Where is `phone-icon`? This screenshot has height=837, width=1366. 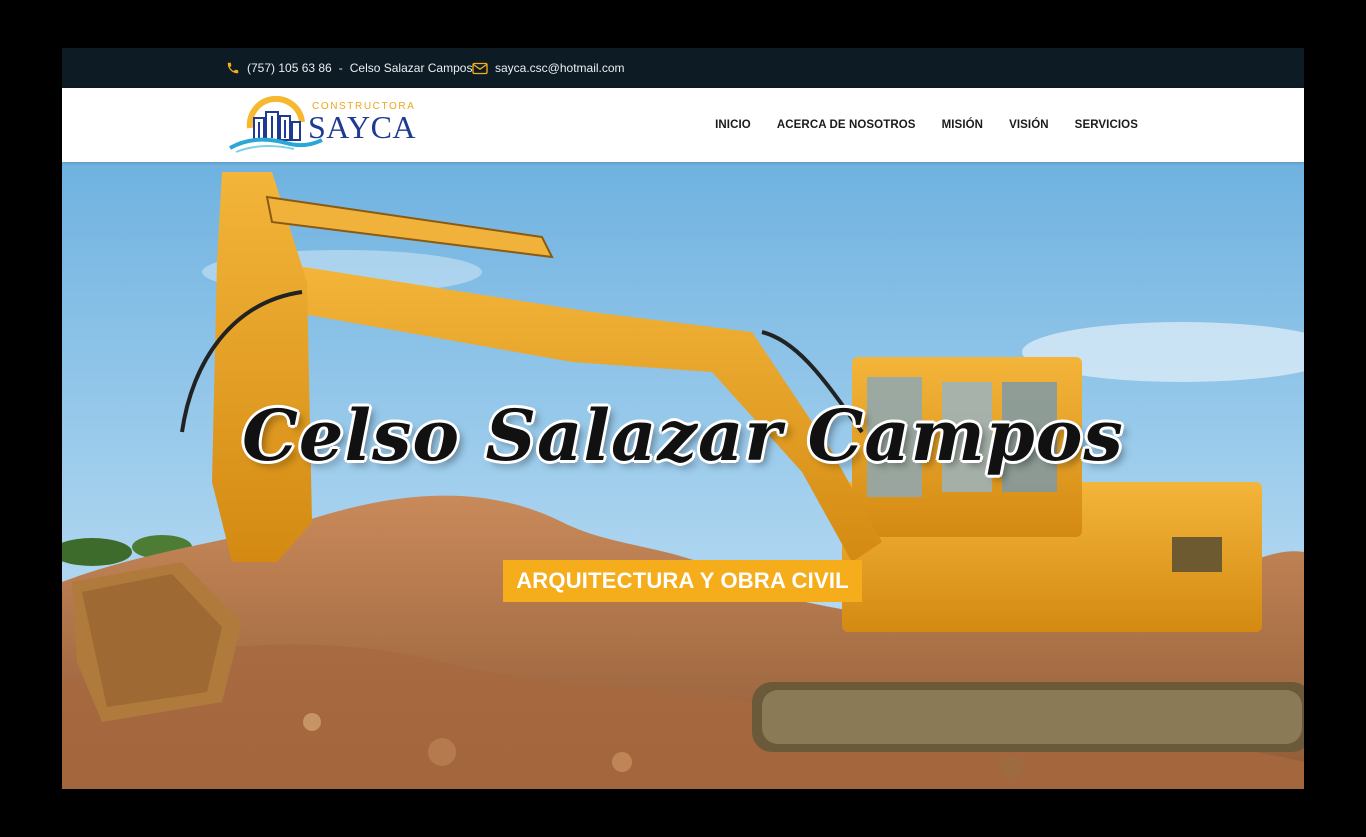
phone-icon is located at coordinates (233, 68).